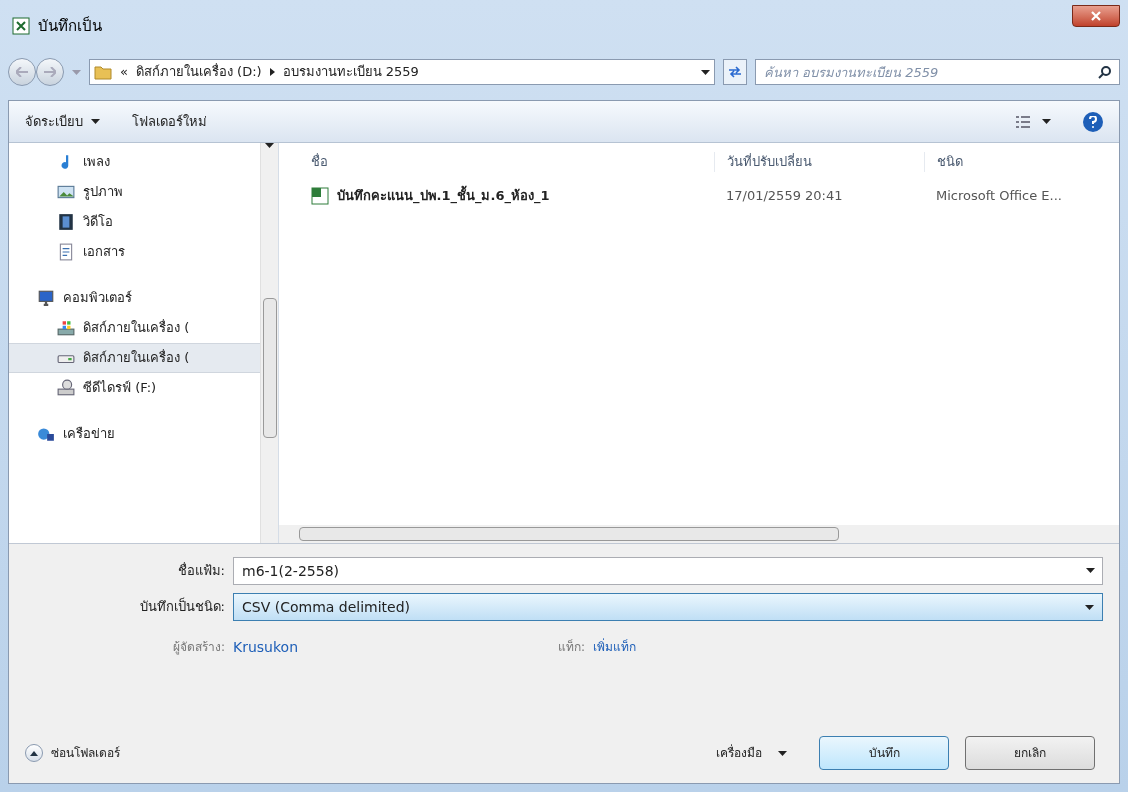  What do you see at coordinates (66, 192) in the screenshot?
I see `landscape-picture-icon` at bounding box center [66, 192].